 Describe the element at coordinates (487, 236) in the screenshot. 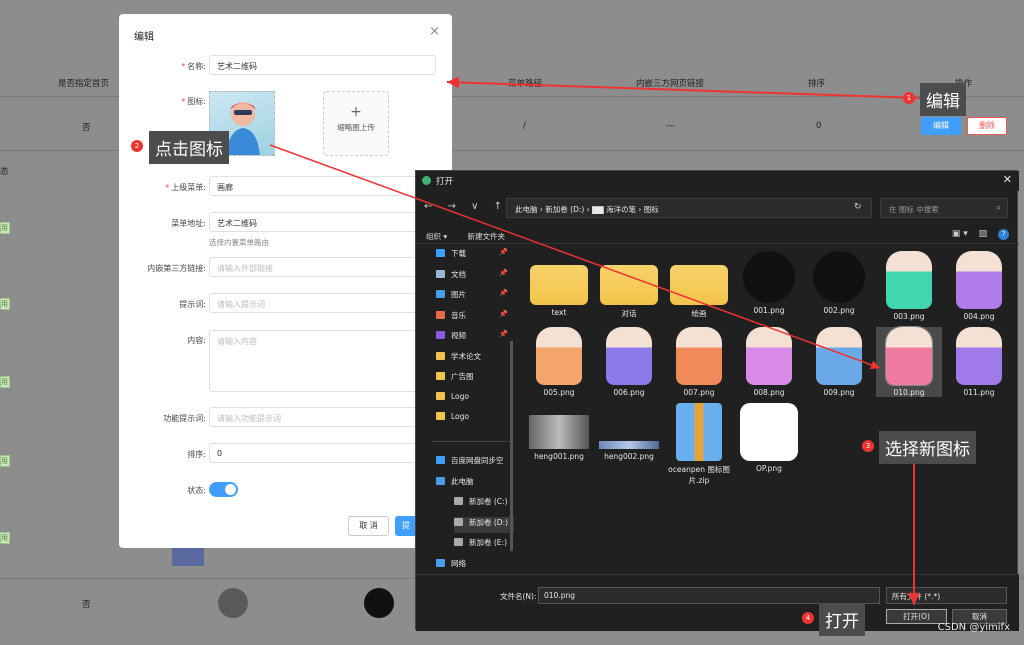

I see `new-folder-button: 新建文件夹` at that location.